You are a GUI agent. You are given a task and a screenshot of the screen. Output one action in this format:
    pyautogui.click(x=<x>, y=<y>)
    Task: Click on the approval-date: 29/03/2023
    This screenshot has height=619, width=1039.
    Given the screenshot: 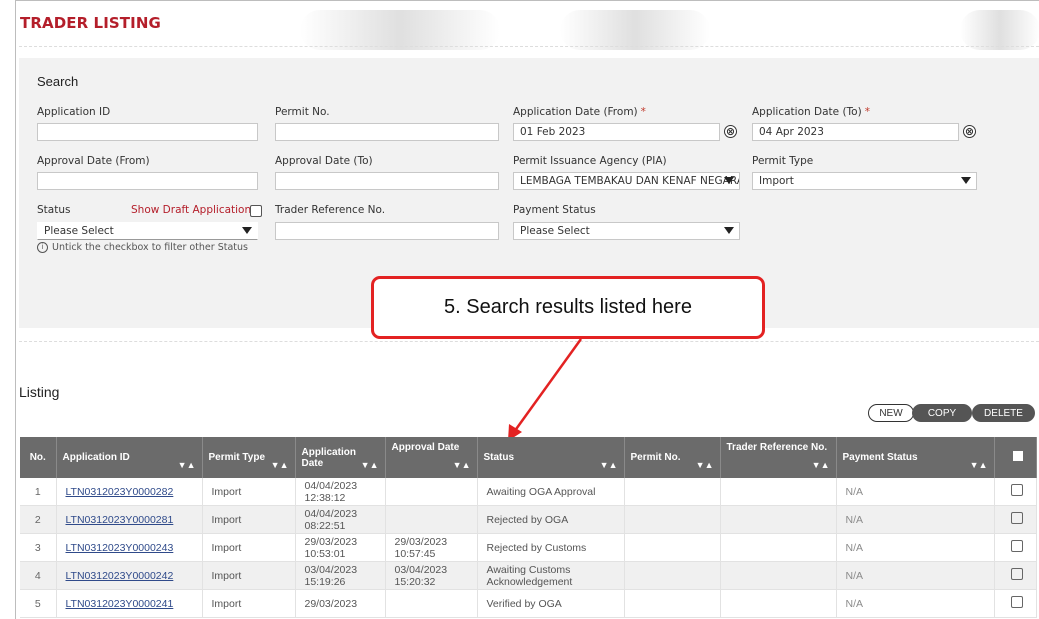 What is the action you would take?
    pyautogui.click(x=421, y=541)
    